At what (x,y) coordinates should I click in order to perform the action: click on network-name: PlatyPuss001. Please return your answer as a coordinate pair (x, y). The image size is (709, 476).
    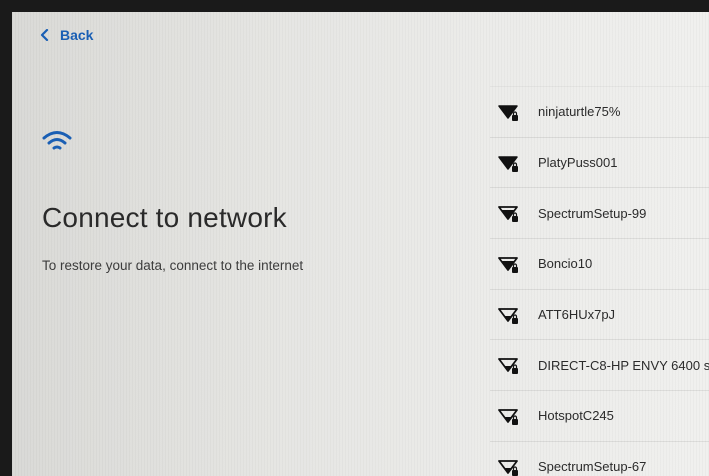
    Looking at the image, I should click on (578, 163).